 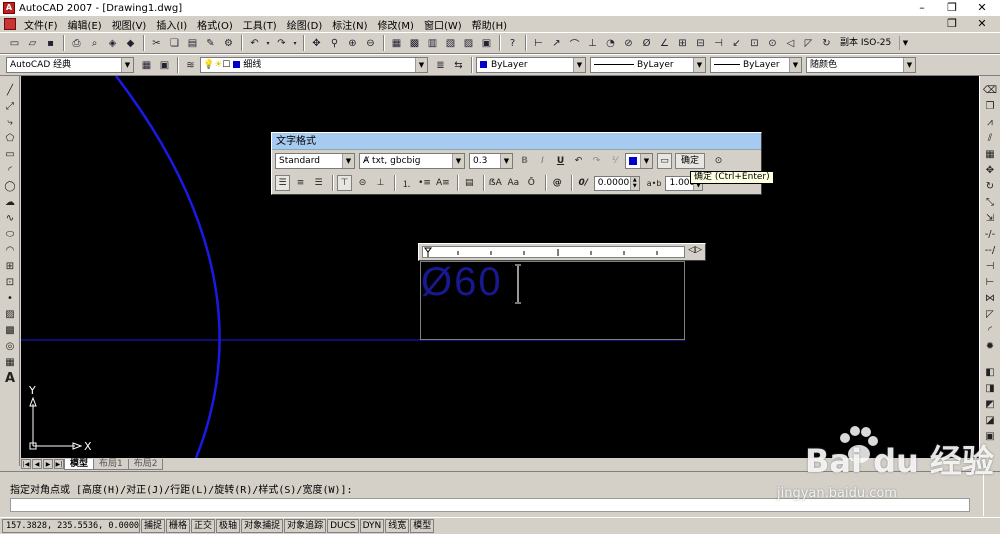 I want to click on pan-icon: ✥, so click(x=316, y=43).